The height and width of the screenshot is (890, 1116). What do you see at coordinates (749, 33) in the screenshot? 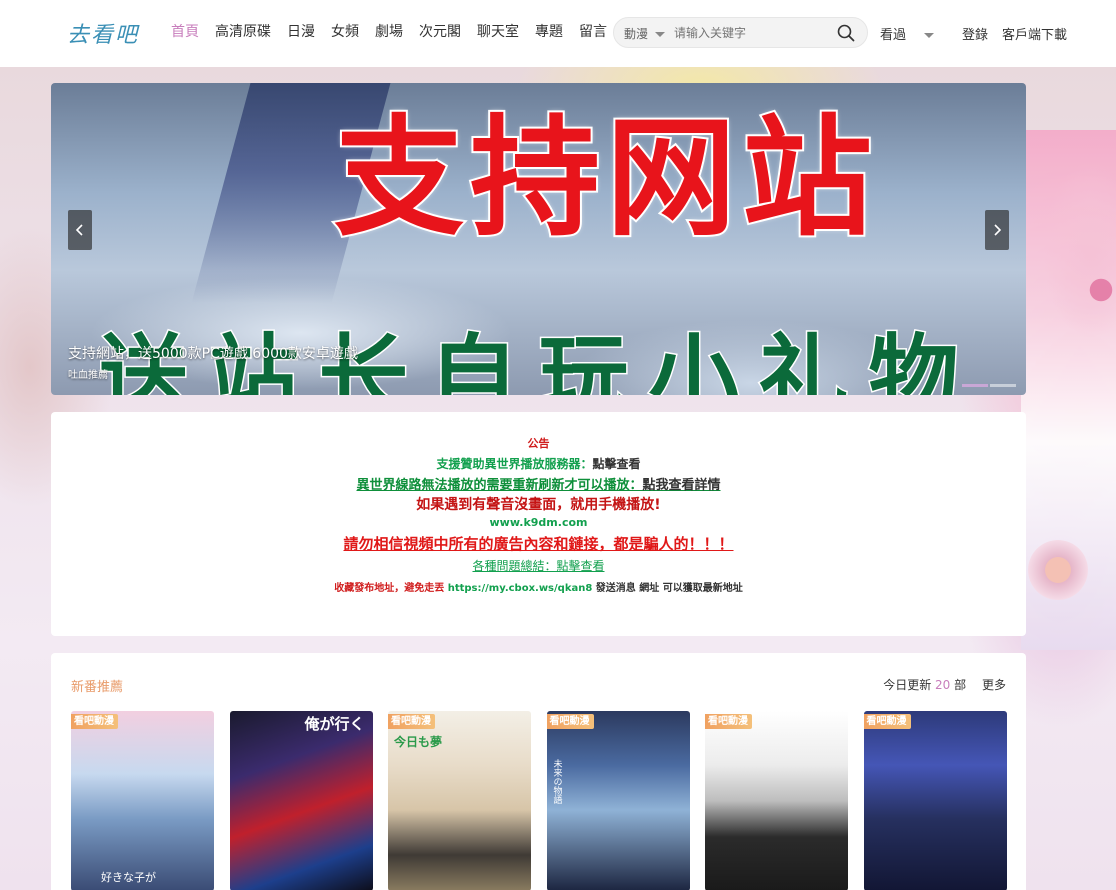
I see `search-input` at bounding box center [749, 33].